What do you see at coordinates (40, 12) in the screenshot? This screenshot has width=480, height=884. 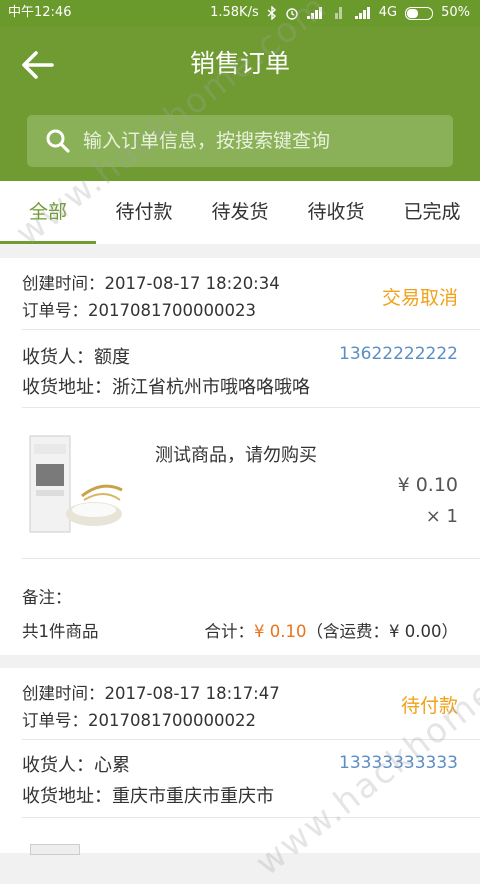 I see `status-time: 中午12:46` at bounding box center [40, 12].